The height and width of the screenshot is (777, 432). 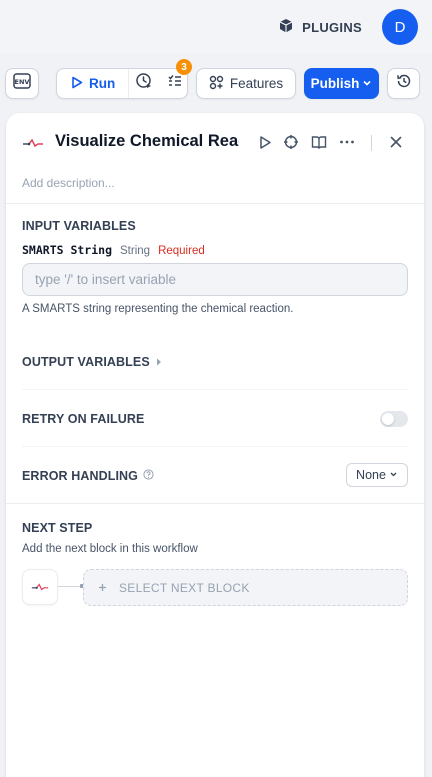 I want to click on select-next-block-label: SELECT NEXT BLOCK, so click(x=184, y=587).